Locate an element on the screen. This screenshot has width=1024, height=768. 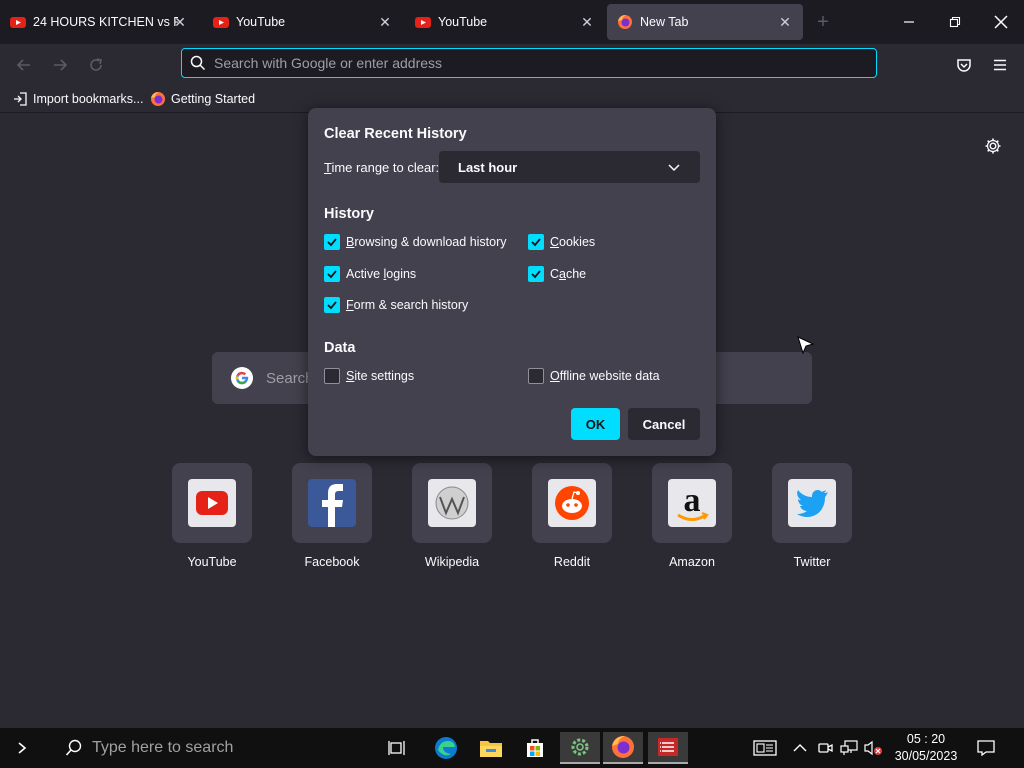
hamburger-menu-icon is located at coordinates (1000, 65).